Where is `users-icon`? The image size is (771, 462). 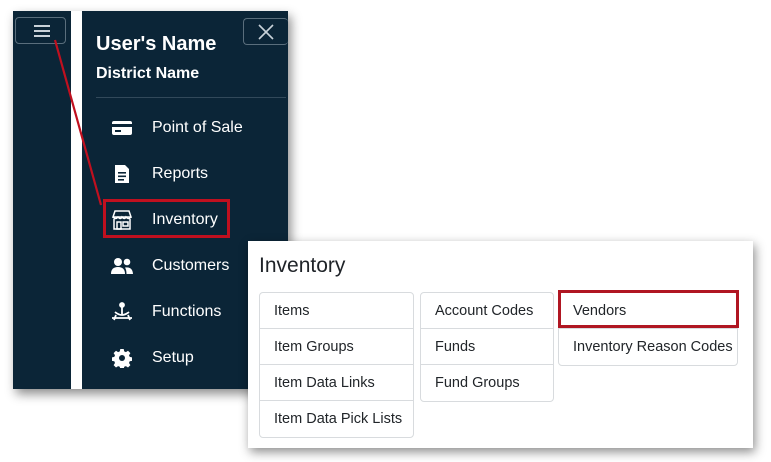
users-icon is located at coordinates (122, 266).